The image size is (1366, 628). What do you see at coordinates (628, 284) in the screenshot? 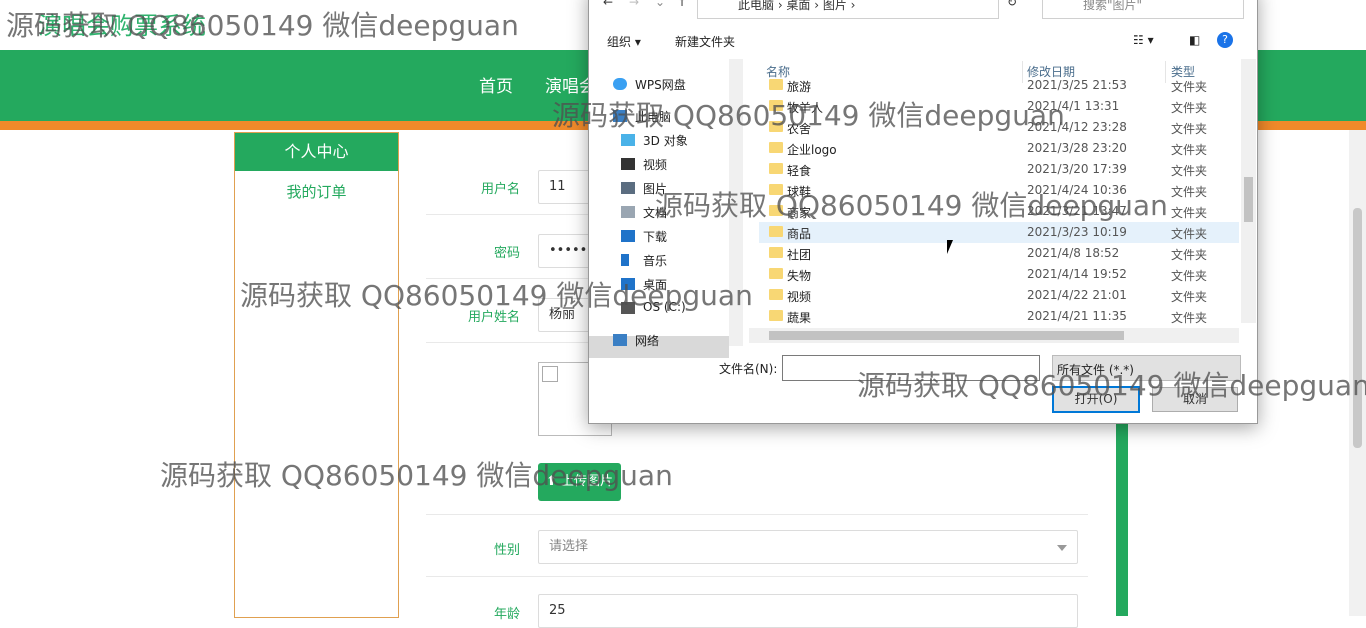
I see `desktop-icon` at bounding box center [628, 284].